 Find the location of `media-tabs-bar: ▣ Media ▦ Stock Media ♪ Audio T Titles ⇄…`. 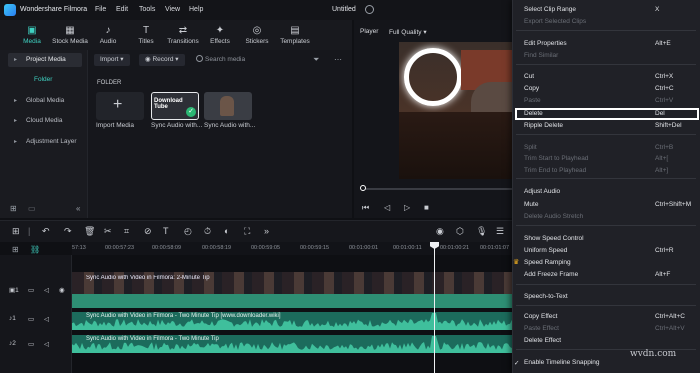

media-tabs-bar: ▣ Media ▦ Stock Media ♪ Audio T Titles ⇄… is located at coordinates (176, 35).